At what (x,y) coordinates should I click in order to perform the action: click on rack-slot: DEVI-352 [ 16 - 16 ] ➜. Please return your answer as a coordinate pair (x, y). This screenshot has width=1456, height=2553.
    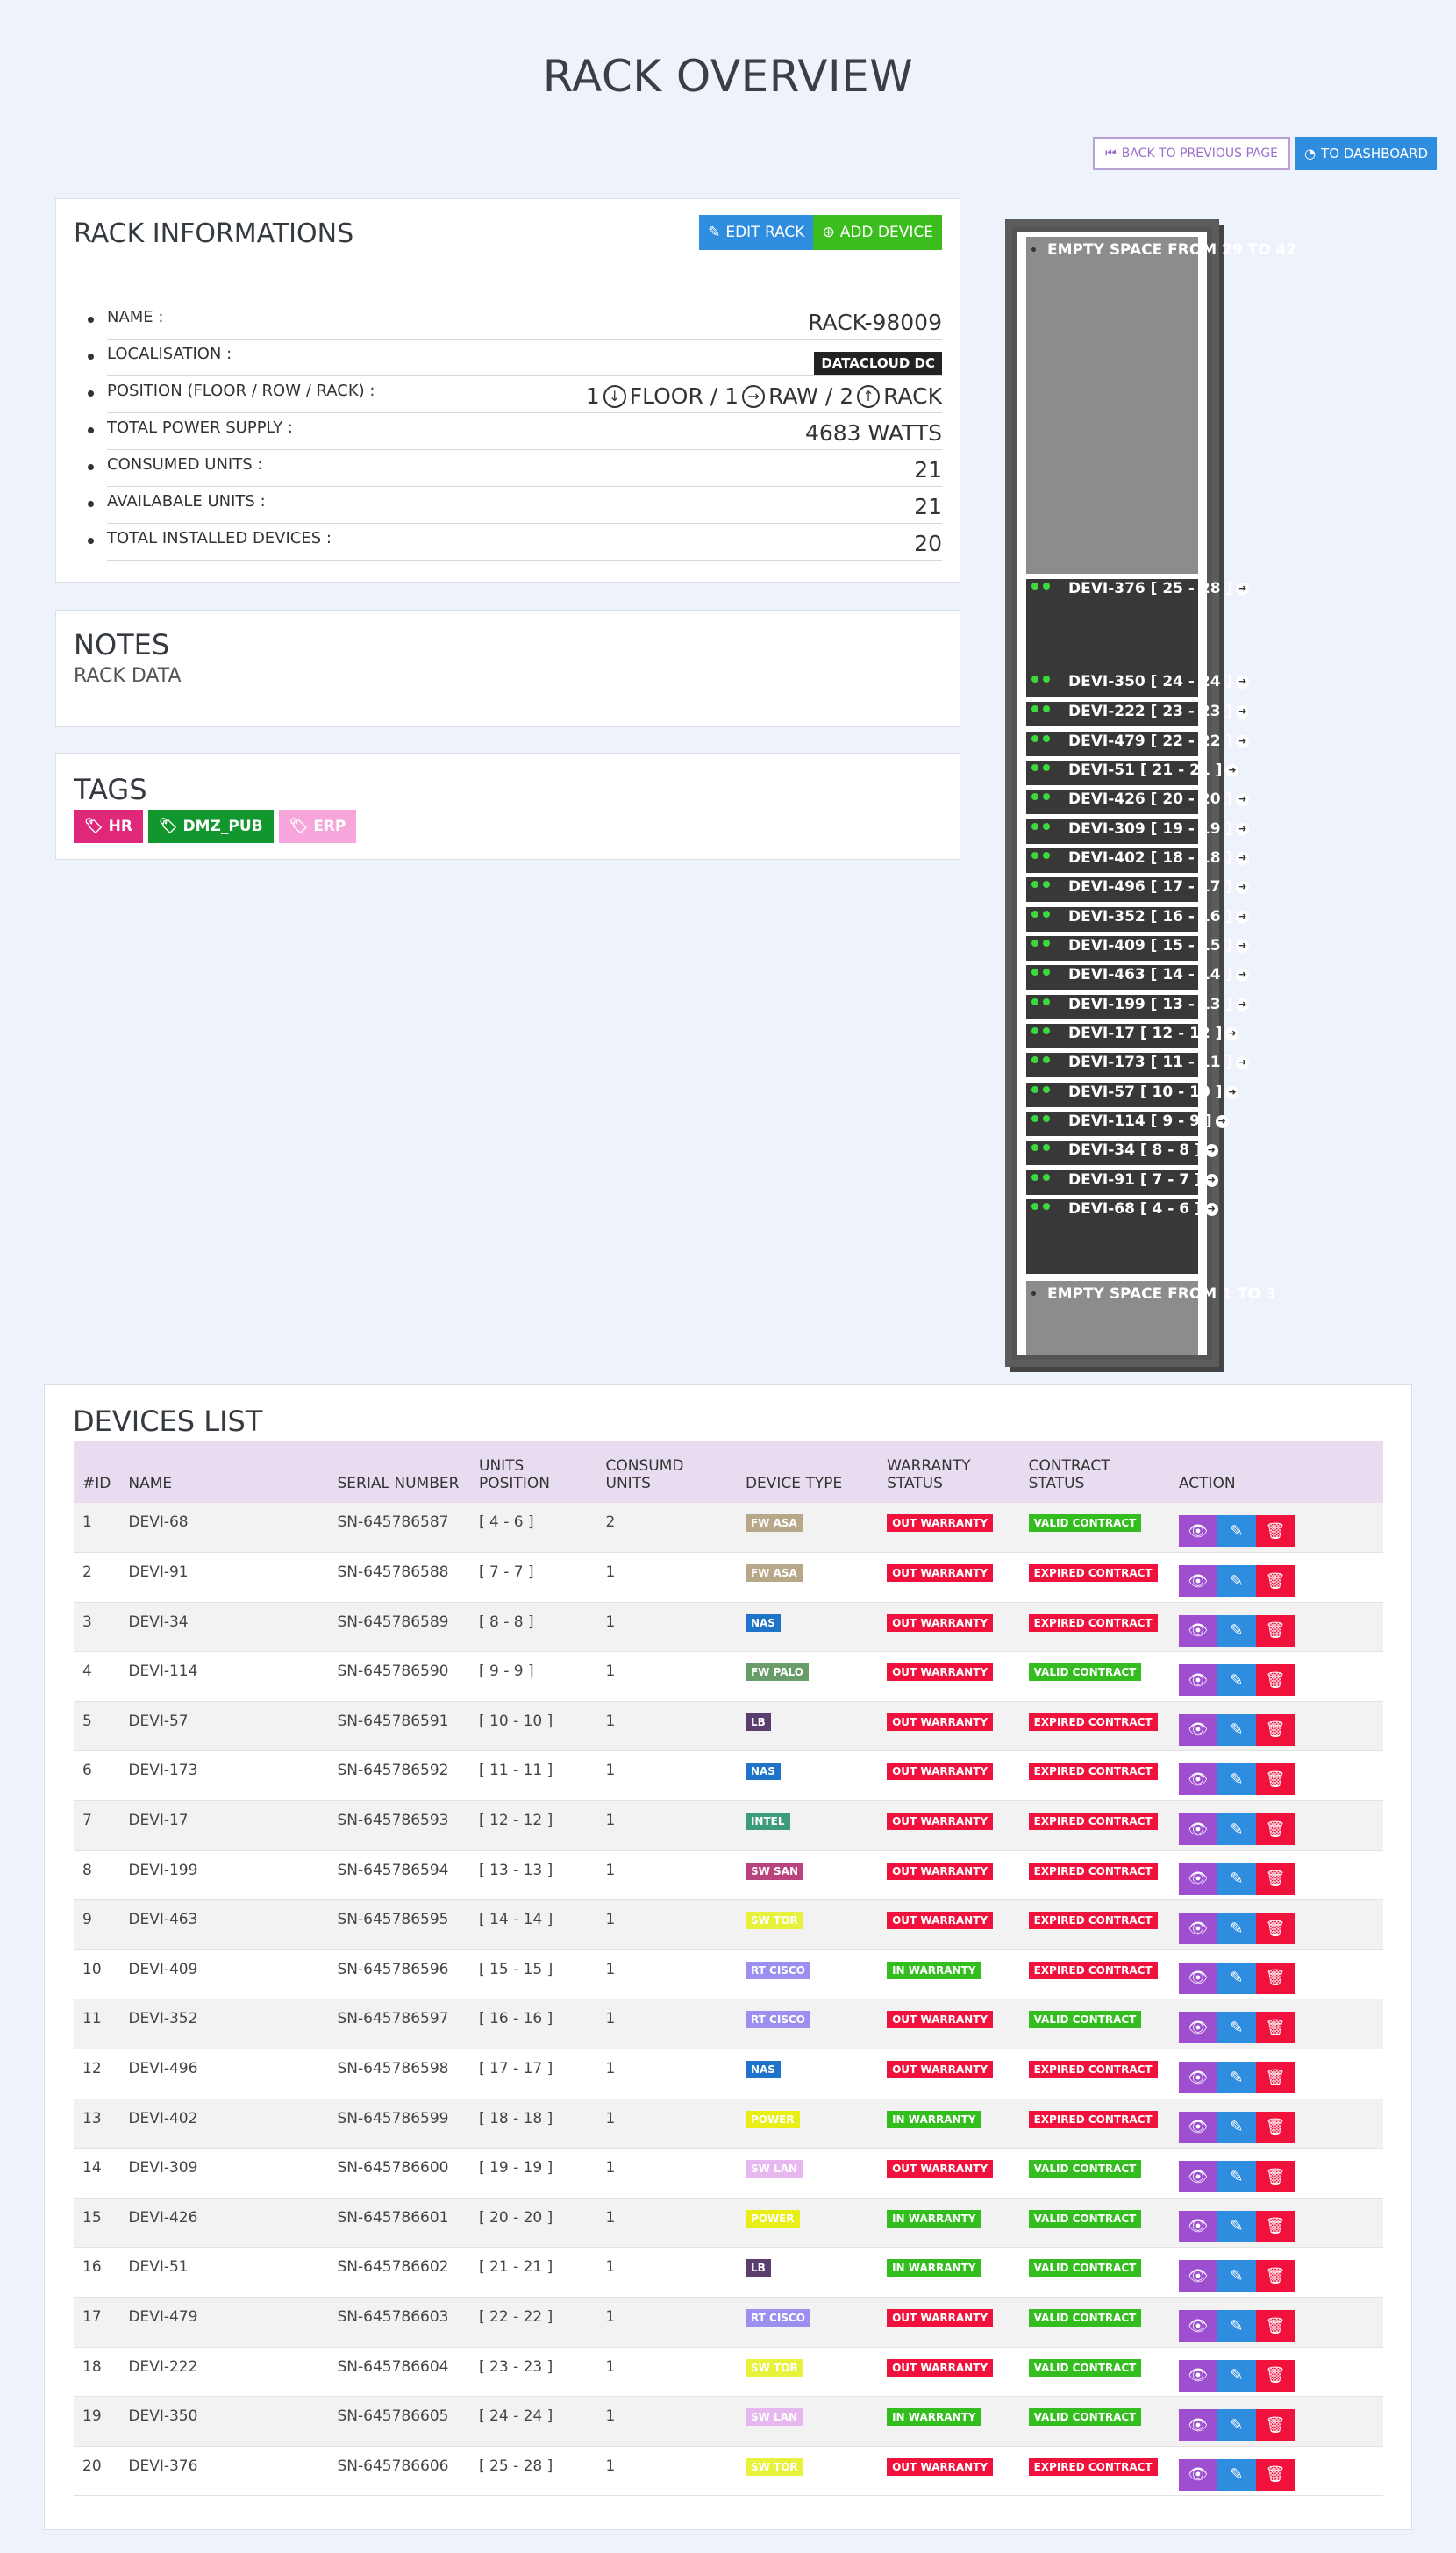
    Looking at the image, I should click on (1138, 919).